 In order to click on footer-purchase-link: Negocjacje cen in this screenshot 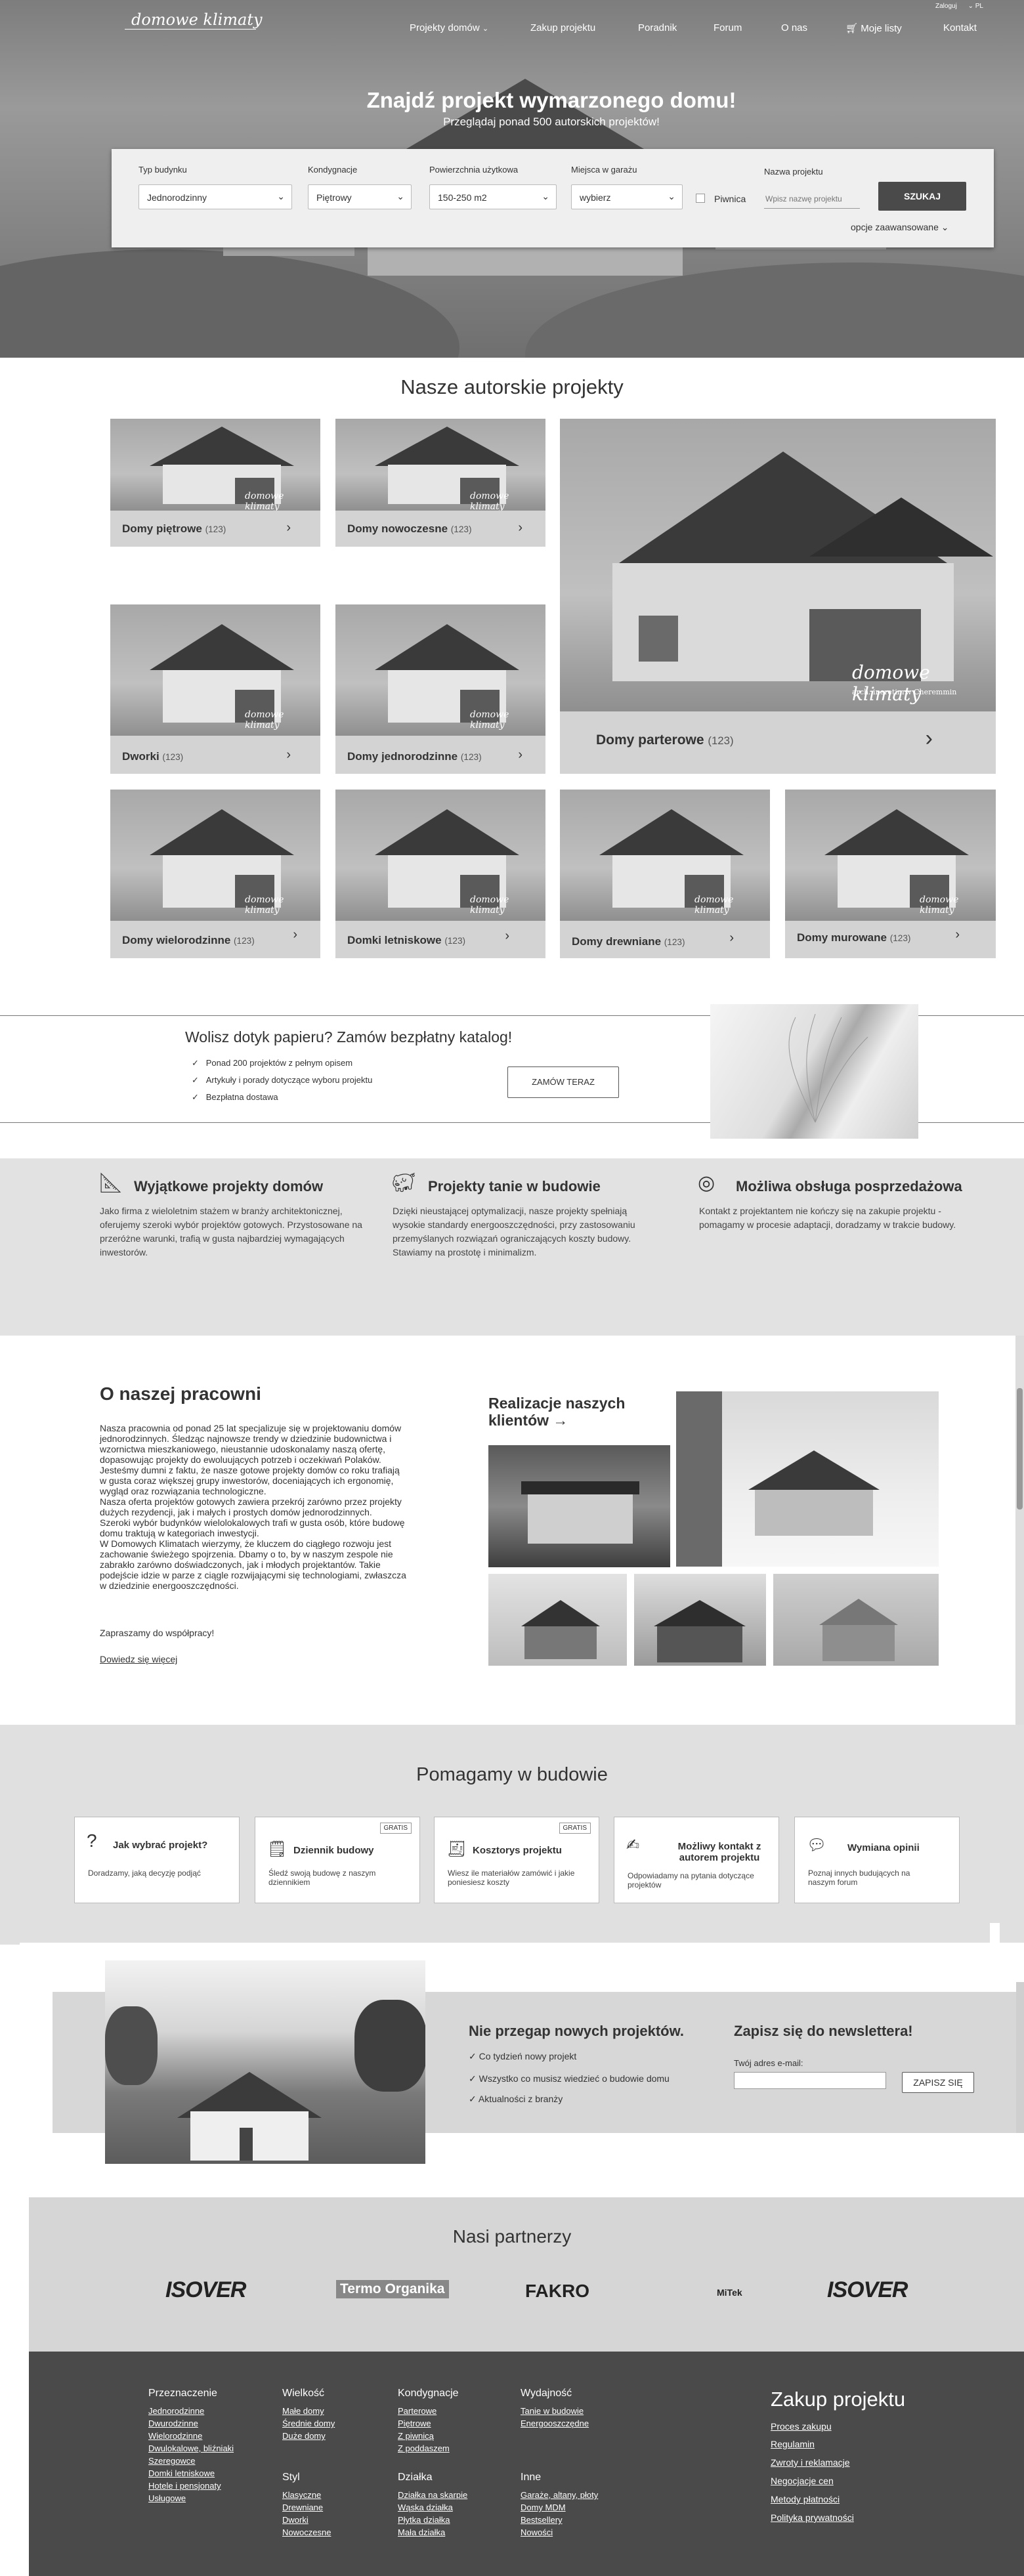, I will do `click(802, 2481)`.